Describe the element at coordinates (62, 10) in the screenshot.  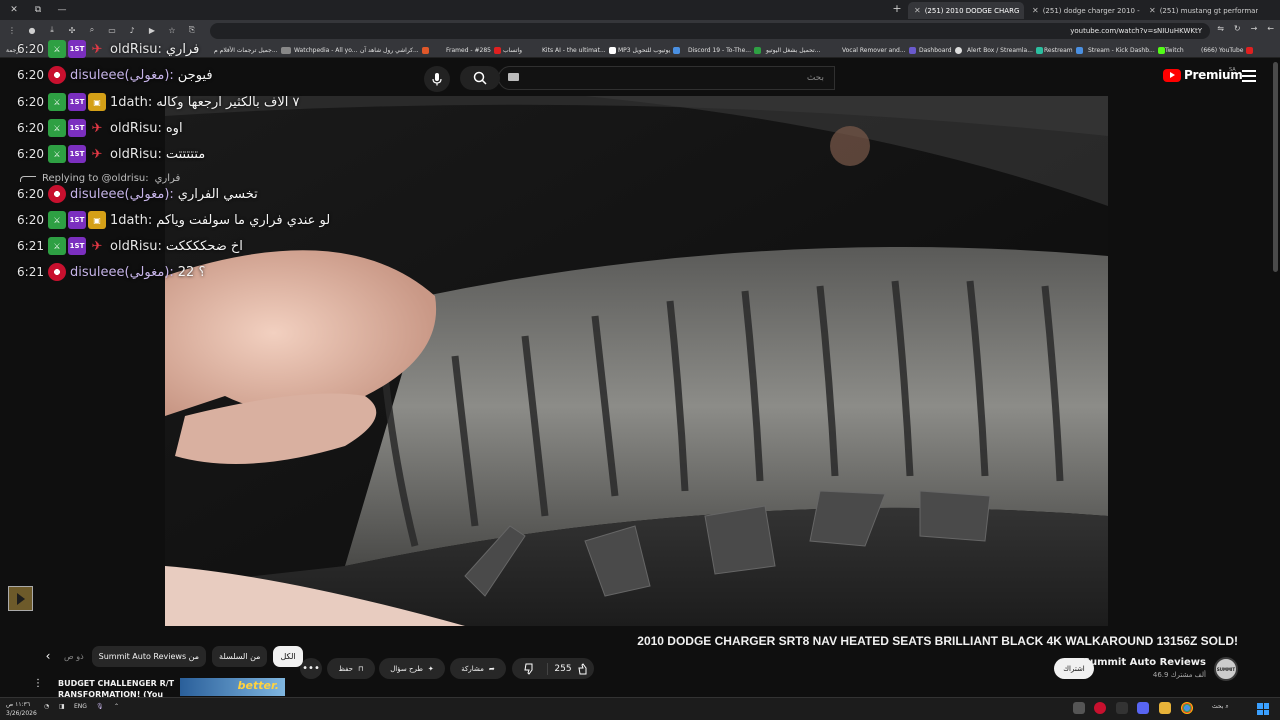
I see `minimize-window-icon: —` at that location.